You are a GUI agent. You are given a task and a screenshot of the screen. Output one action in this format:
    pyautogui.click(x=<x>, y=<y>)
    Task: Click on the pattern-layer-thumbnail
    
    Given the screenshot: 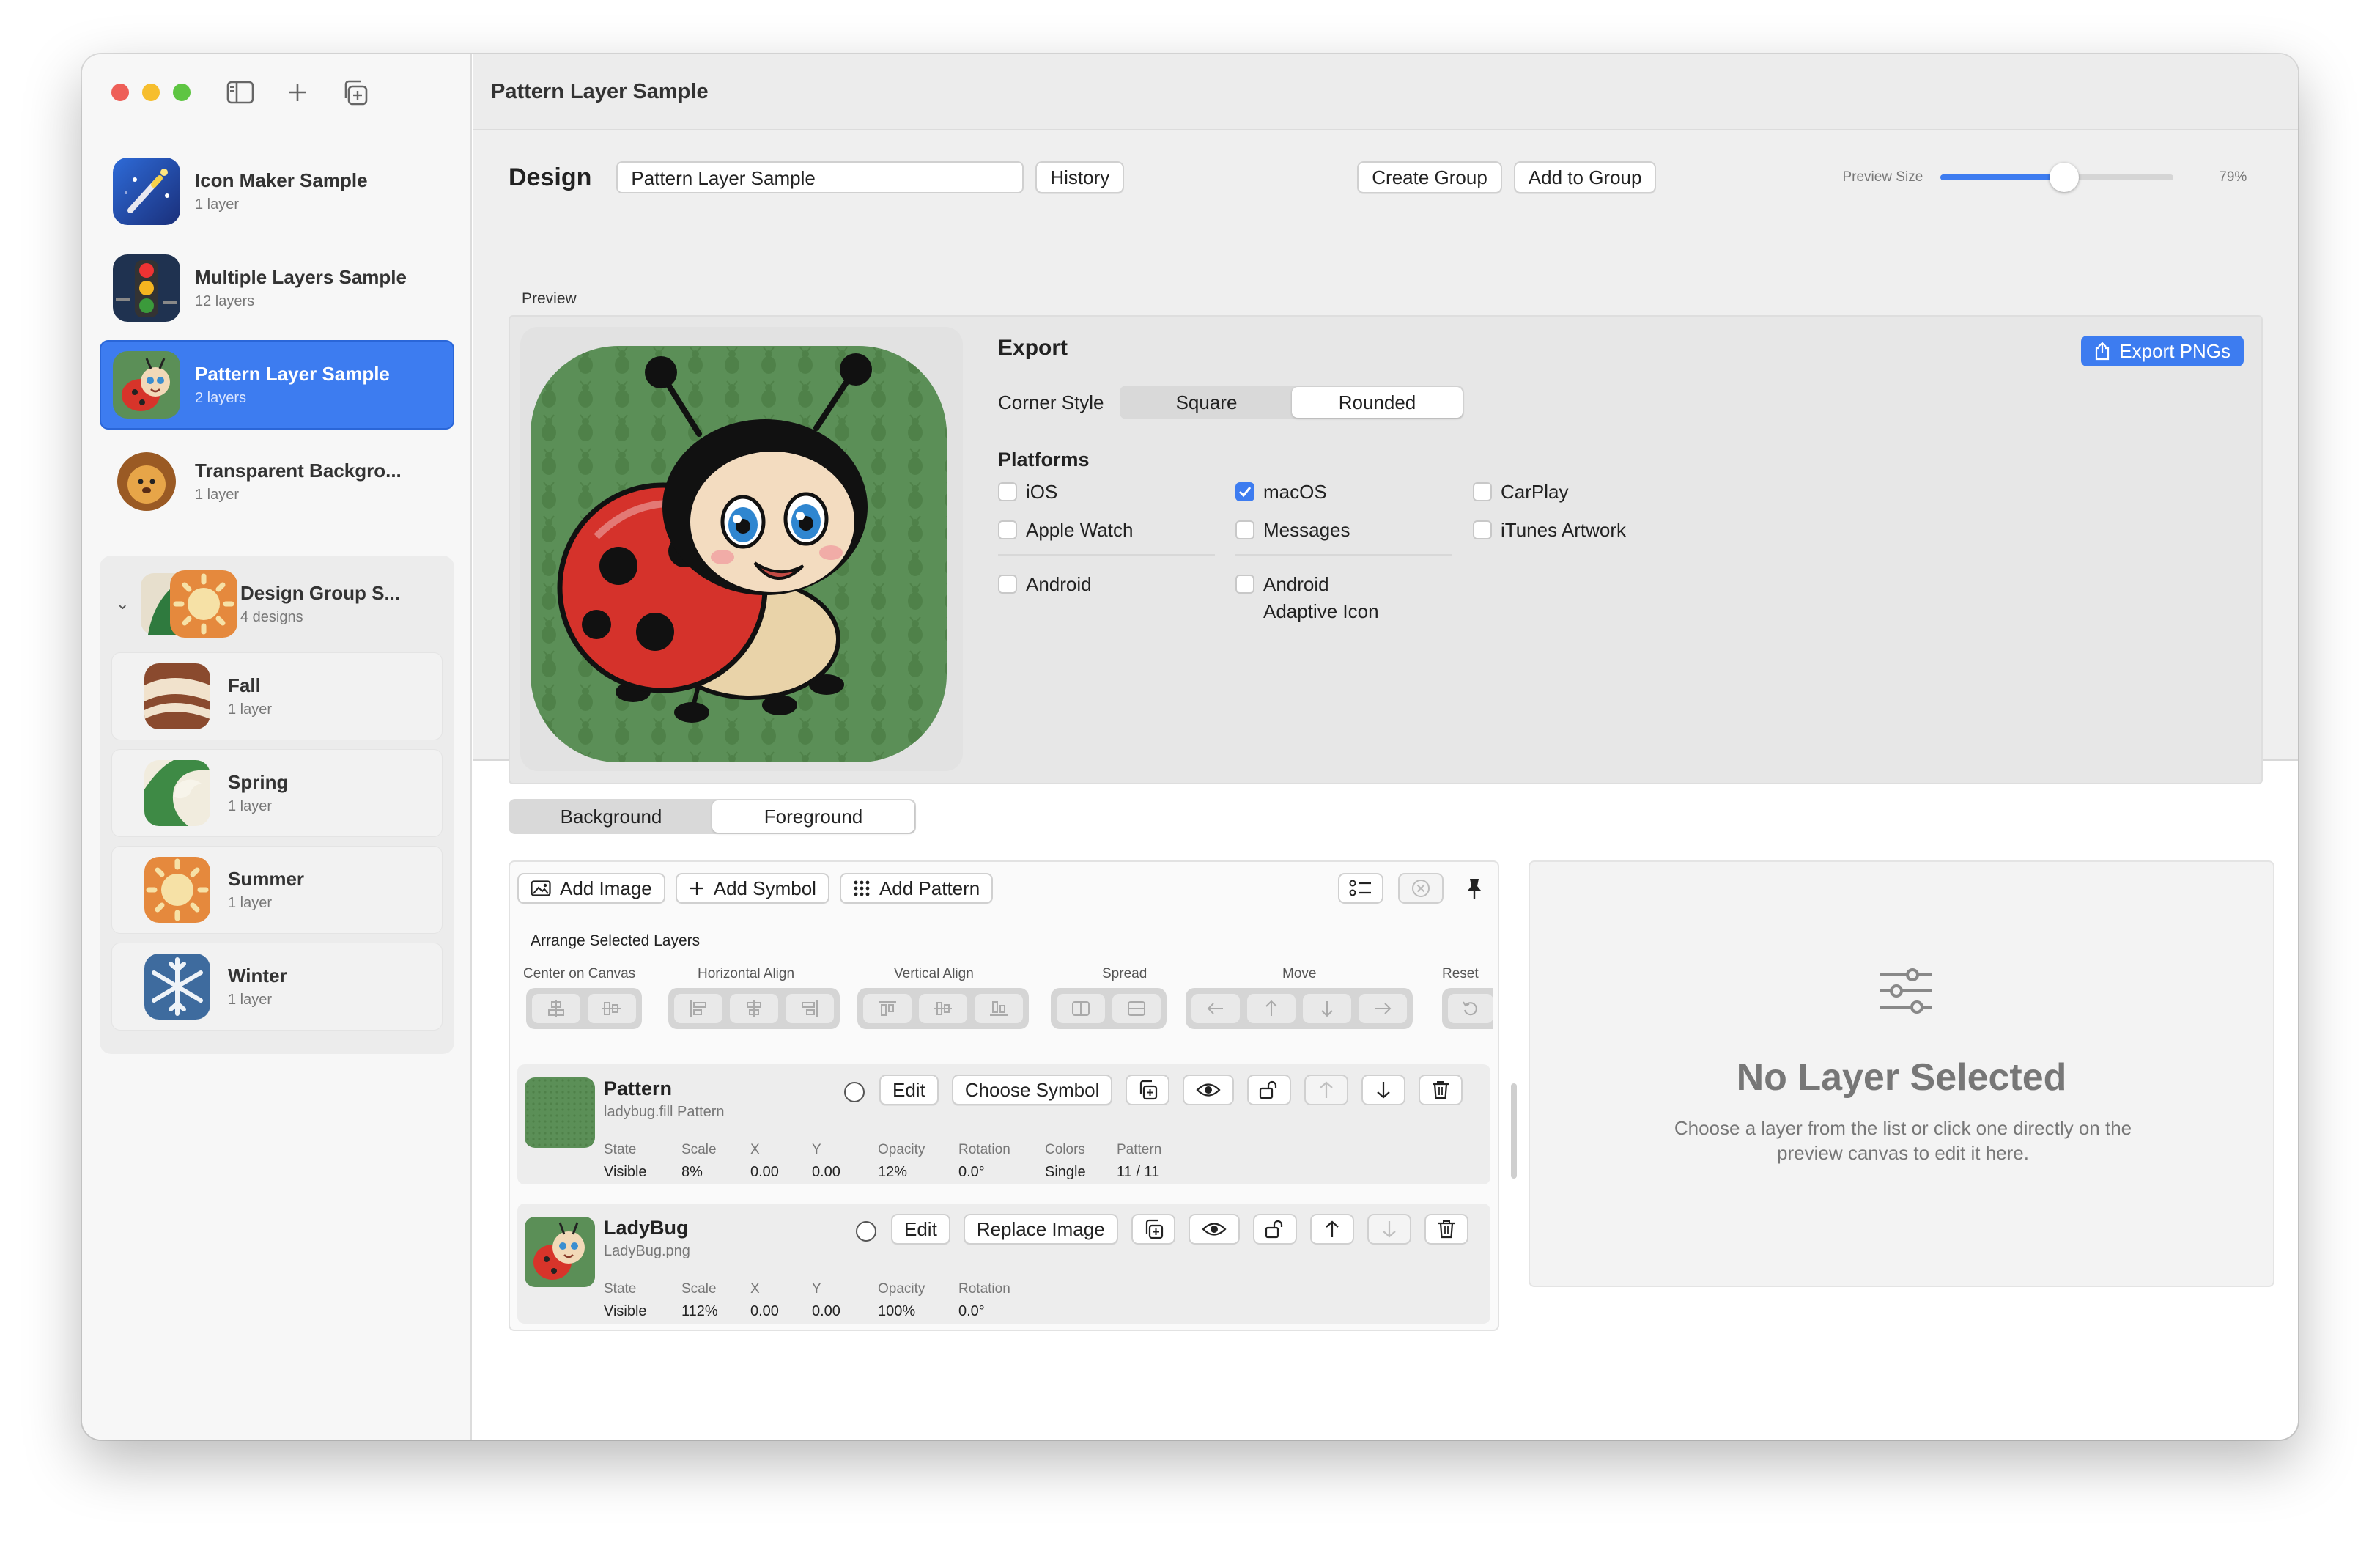 What is the action you would take?
    pyautogui.click(x=560, y=1112)
    